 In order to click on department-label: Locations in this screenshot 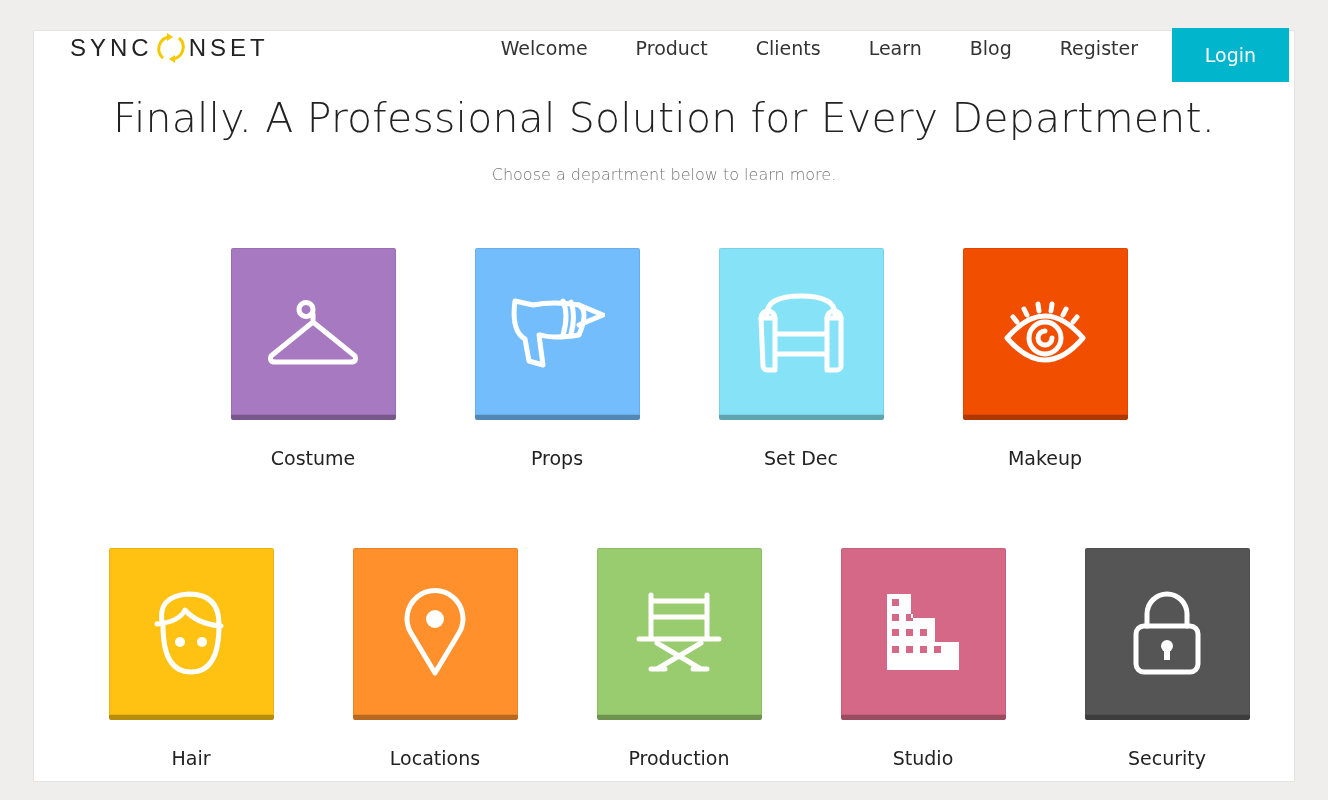, I will do `click(435, 758)`.